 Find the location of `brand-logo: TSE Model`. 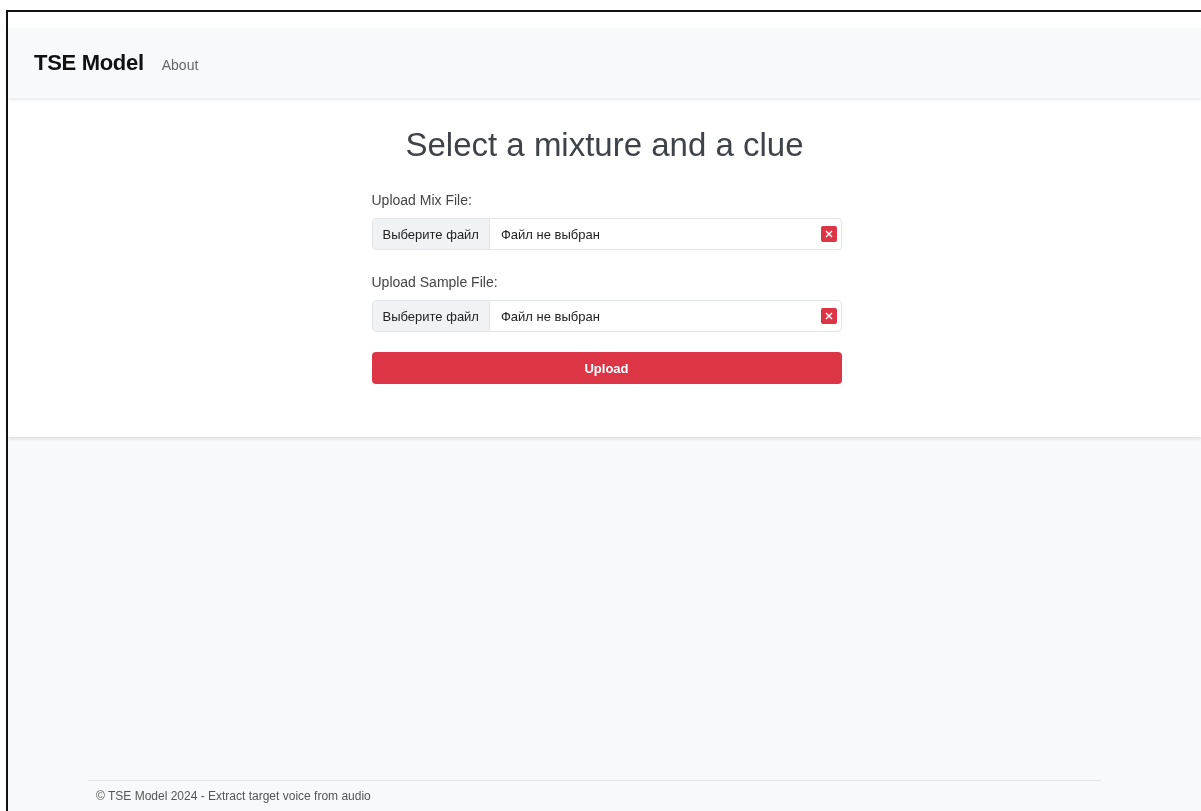

brand-logo: TSE Model is located at coordinates (89, 63).